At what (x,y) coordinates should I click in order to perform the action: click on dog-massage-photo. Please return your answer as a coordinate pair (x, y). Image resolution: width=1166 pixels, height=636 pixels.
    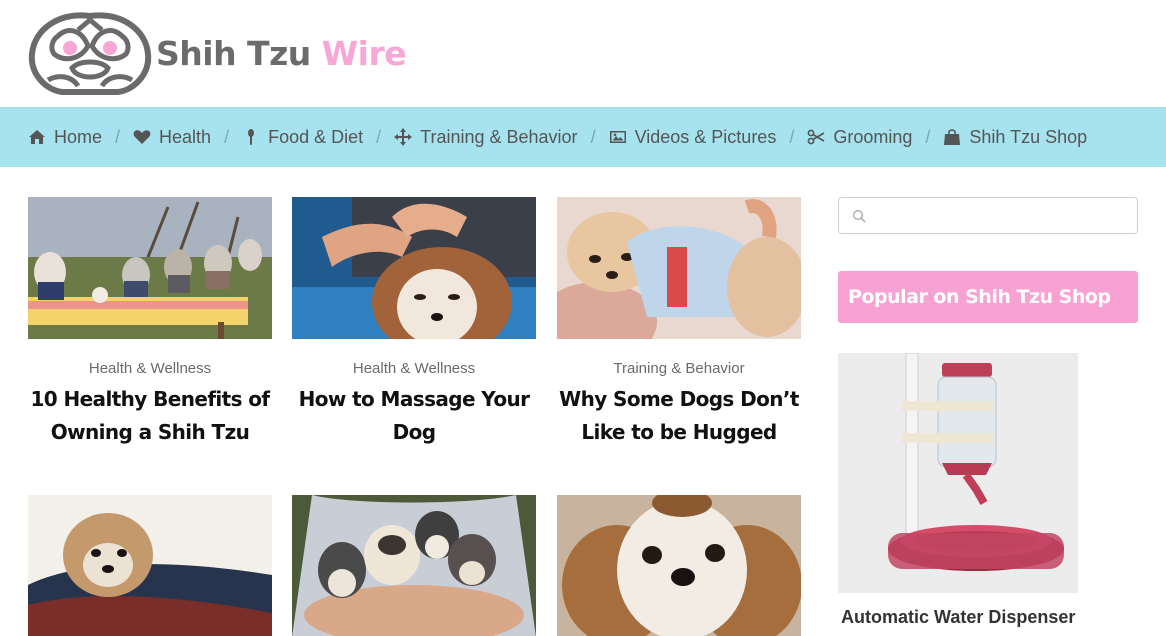
    Looking at the image, I should click on (414, 268).